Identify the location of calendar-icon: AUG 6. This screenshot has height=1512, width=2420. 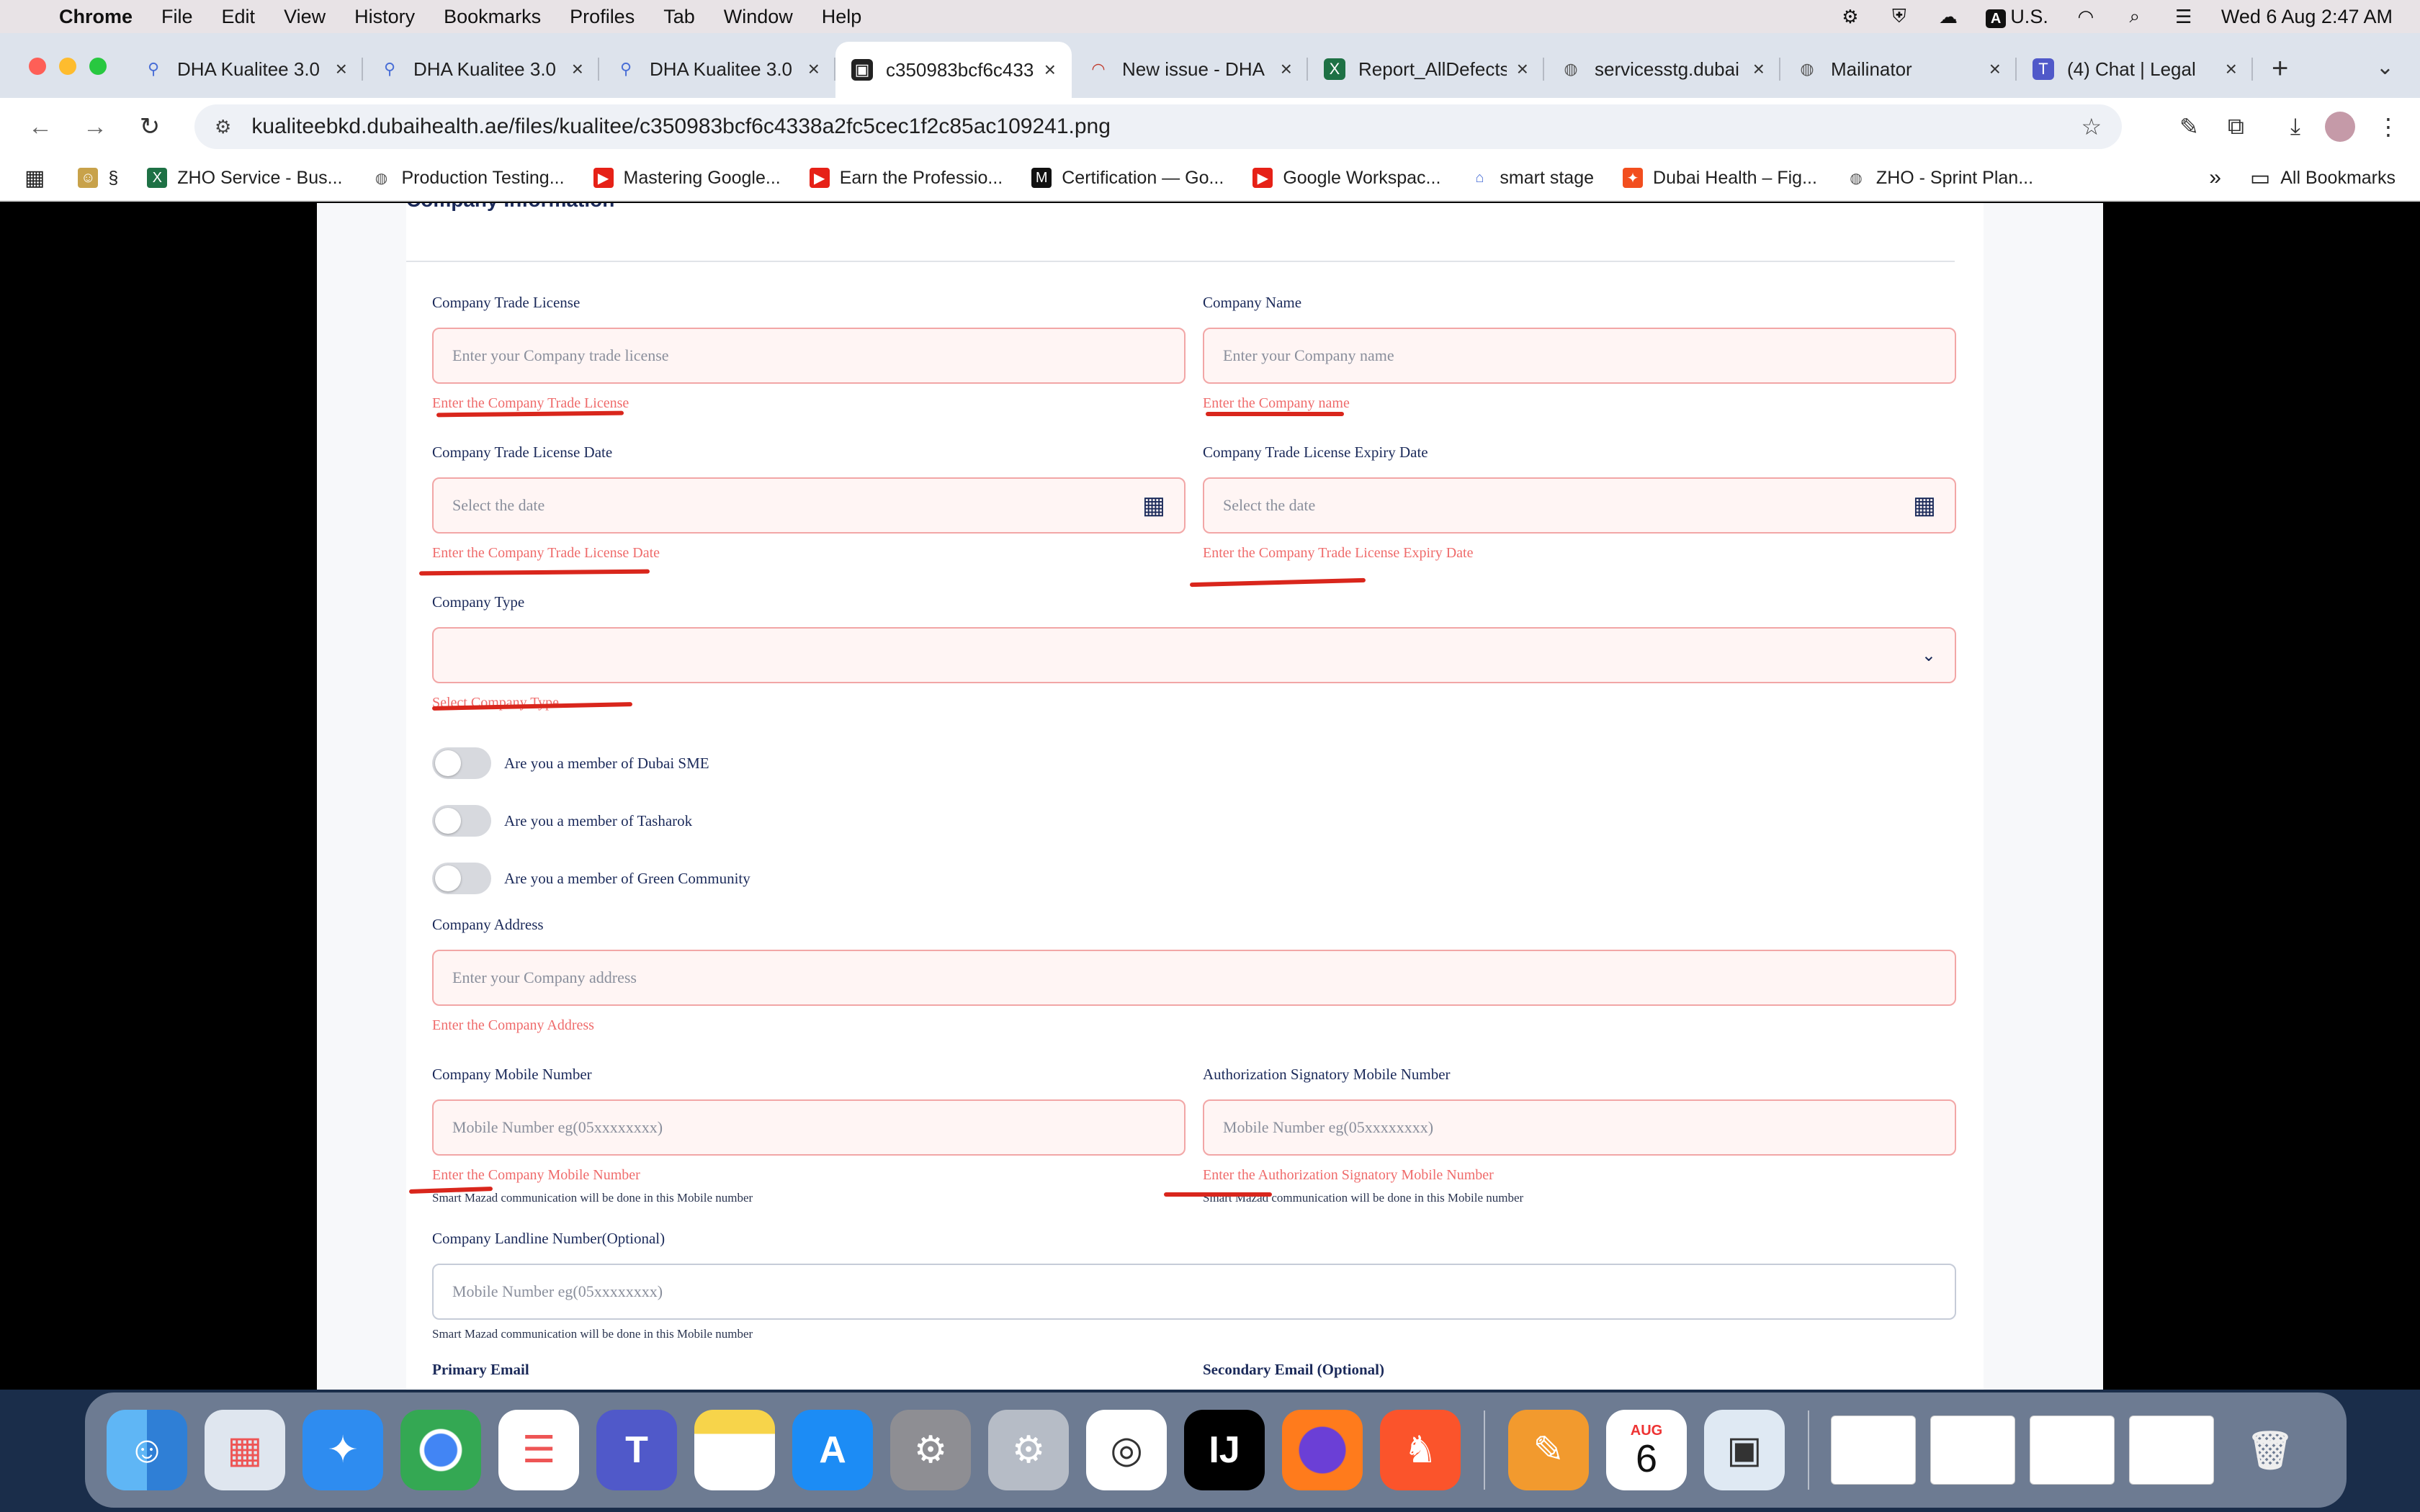
(1646, 1450).